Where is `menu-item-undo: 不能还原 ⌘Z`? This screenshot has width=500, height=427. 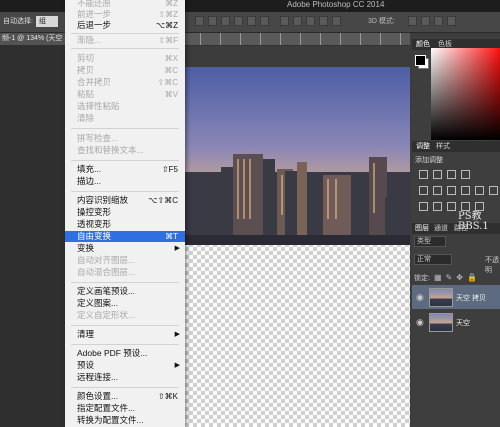
menu-item-undo: 不能还原 ⌘Z is located at coordinates (125, 4).